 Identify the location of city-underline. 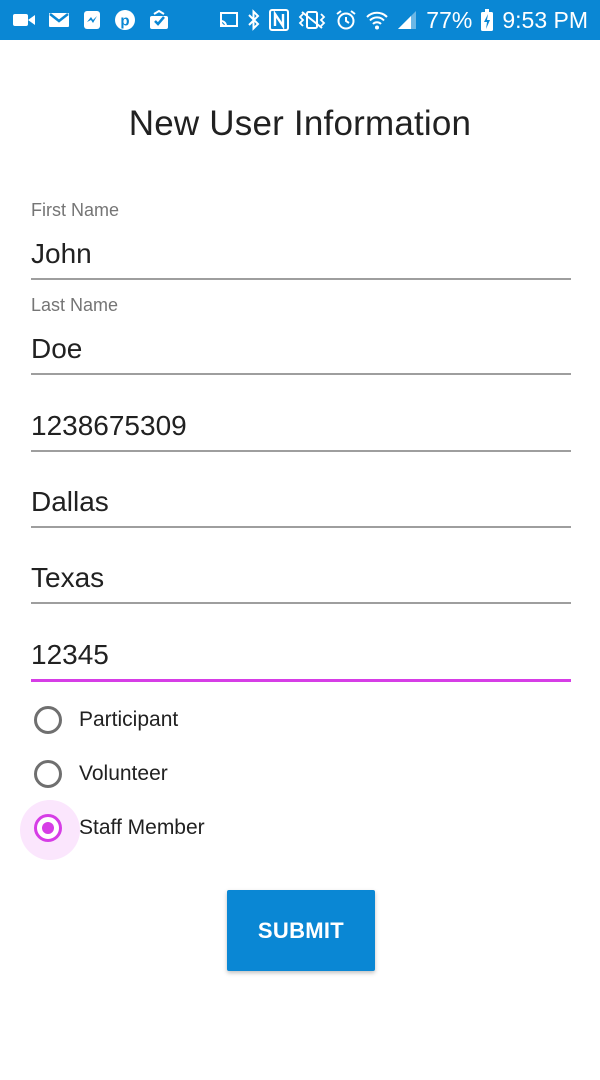
(301, 527).